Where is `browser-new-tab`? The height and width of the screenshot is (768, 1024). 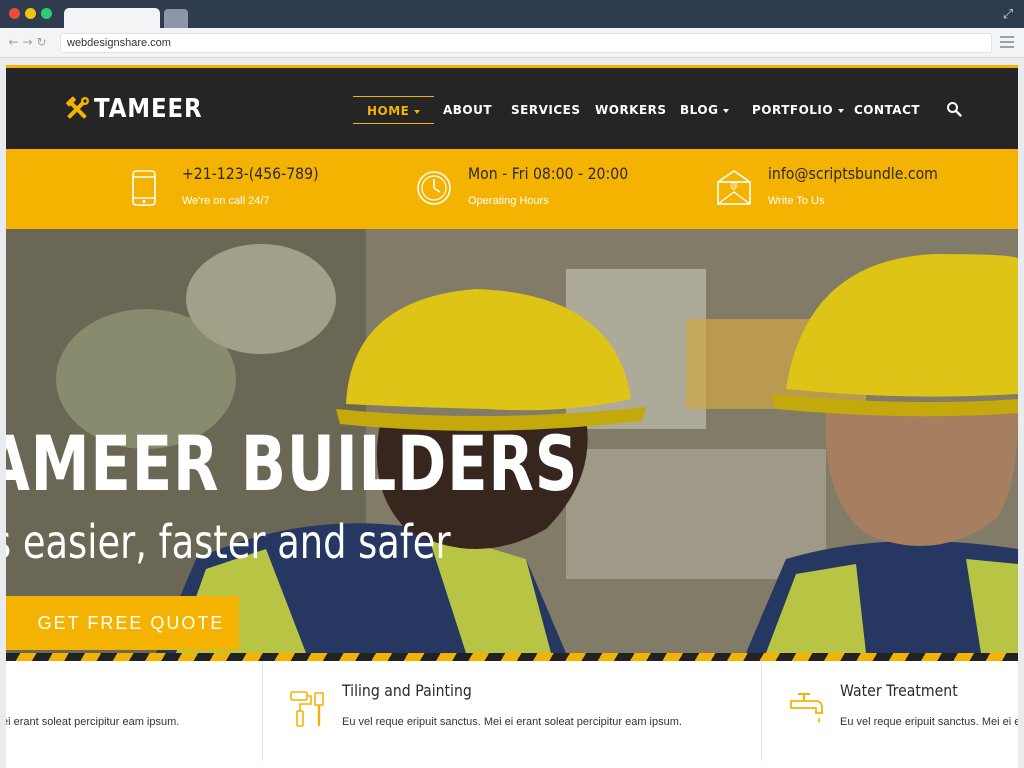
browser-new-tab is located at coordinates (176, 18).